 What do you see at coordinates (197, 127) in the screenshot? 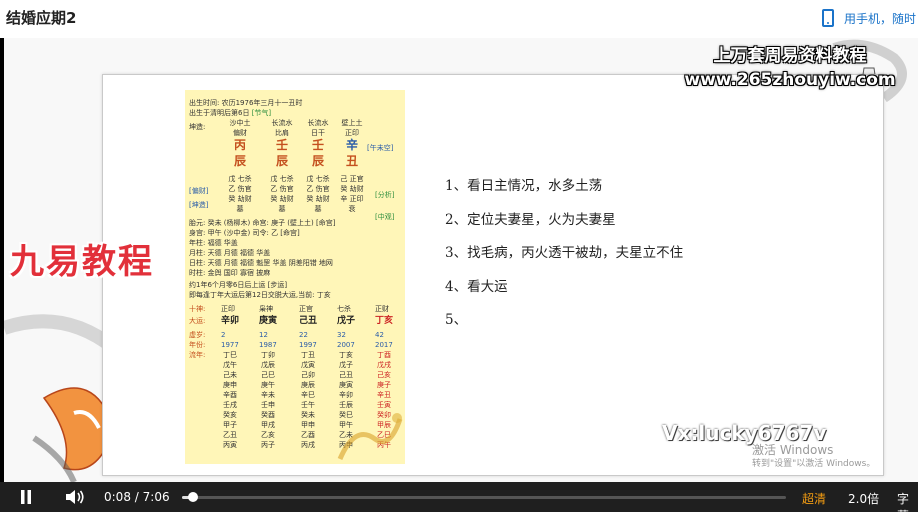
I see `gender-label: 坤造:` at bounding box center [197, 127].